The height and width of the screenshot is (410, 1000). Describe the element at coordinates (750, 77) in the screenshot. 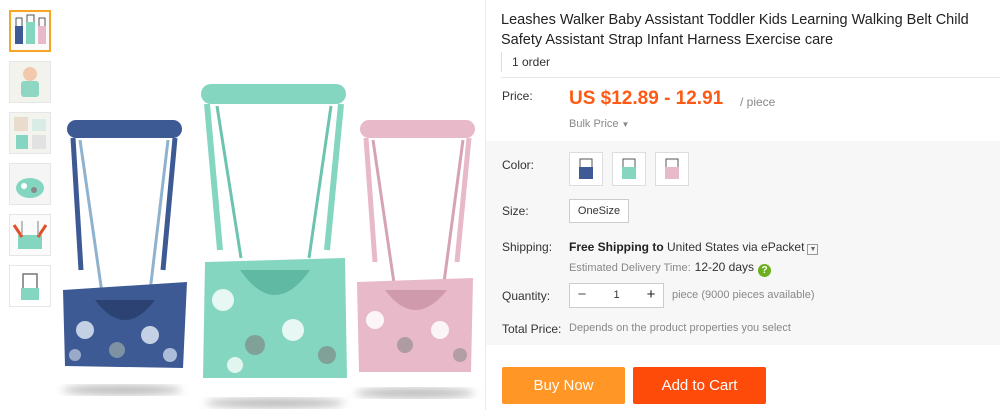

I see `divider` at that location.